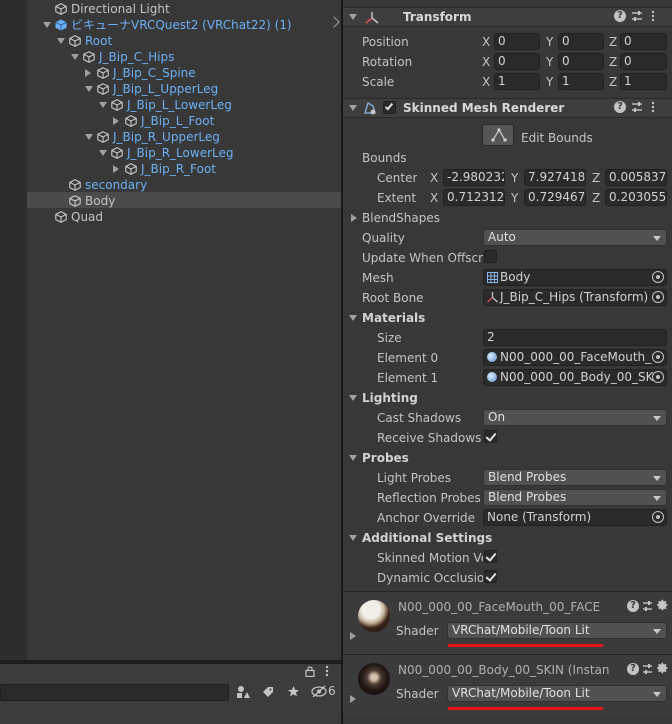  Describe the element at coordinates (658, 517) in the screenshot. I see `anchor-override-picker-icon` at that location.